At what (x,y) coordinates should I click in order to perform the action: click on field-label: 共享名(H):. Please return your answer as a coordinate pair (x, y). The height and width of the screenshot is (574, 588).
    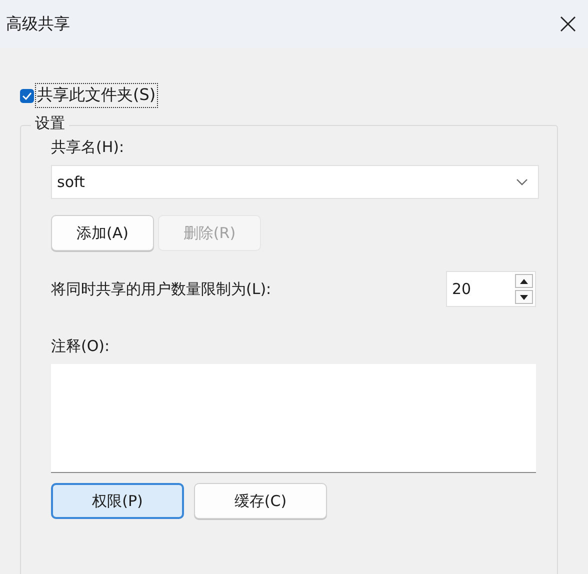
    Looking at the image, I should click on (88, 147).